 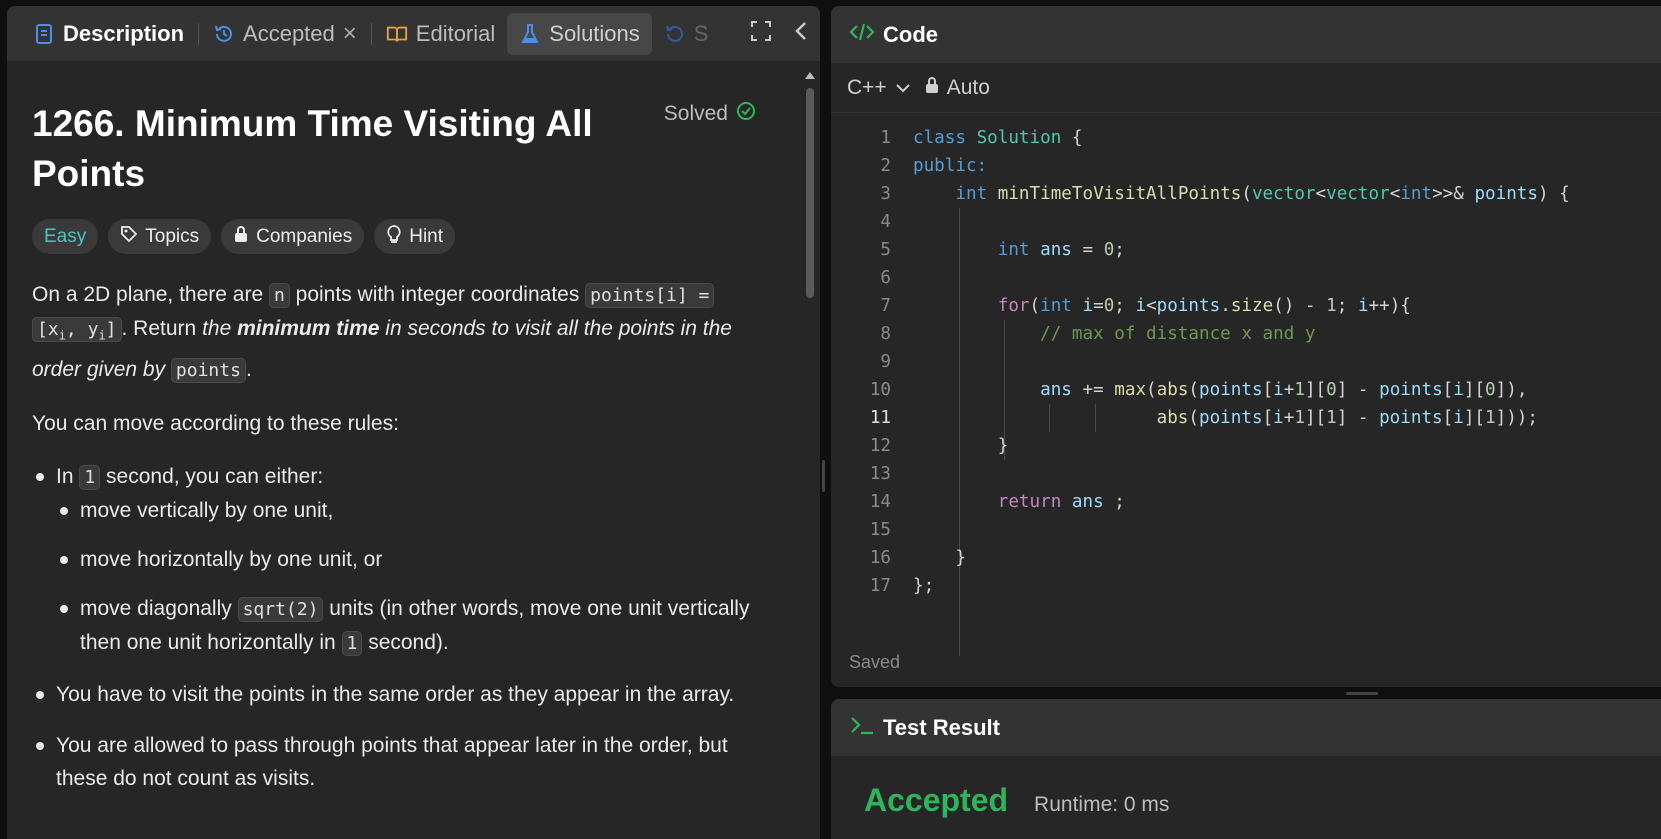 What do you see at coordinates (304, 236) in the screenshot?
I see `companies-label: Companies` at bounding box center [304, 236].